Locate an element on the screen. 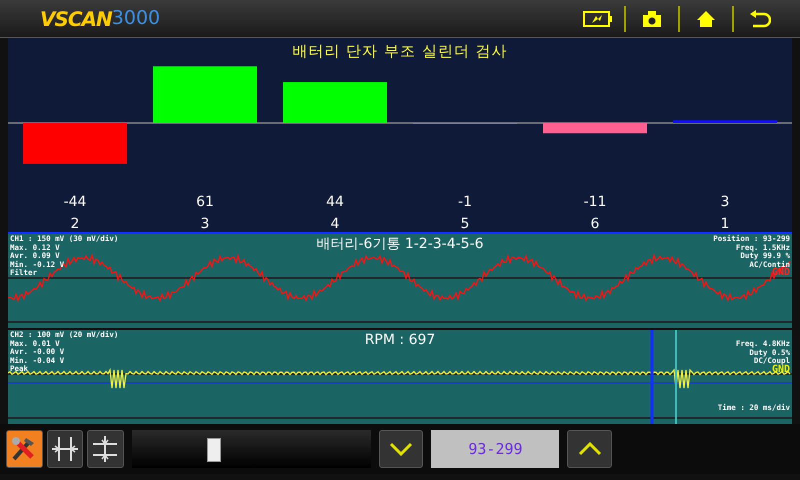 The height and width of the screenshot is (480, 800). cylinder-label: 3 is located at coordinates (205, 224).